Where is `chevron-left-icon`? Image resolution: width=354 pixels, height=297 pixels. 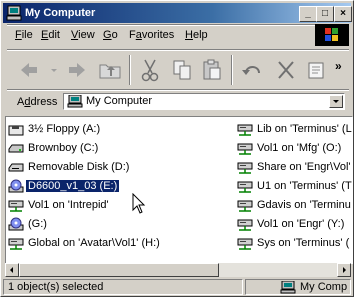
chevron-left-icon is located at coordinates (11, 270).